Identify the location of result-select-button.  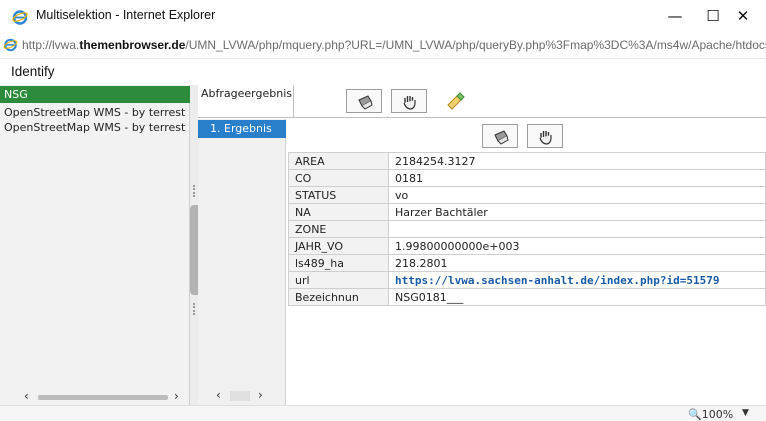
(545, 136).